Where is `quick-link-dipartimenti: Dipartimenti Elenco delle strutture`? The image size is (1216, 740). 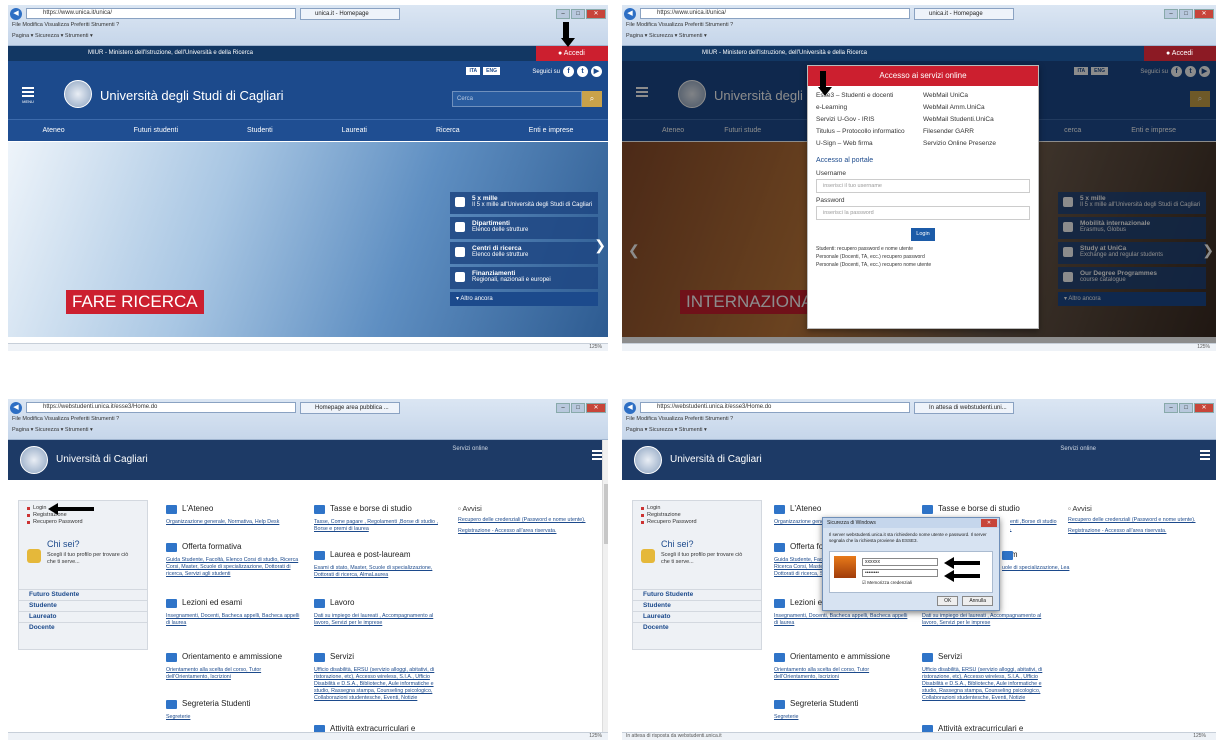
quick-link-dipartimenti: Dipartimenti Elenco delle strutture is located at coordinates (524, 228).